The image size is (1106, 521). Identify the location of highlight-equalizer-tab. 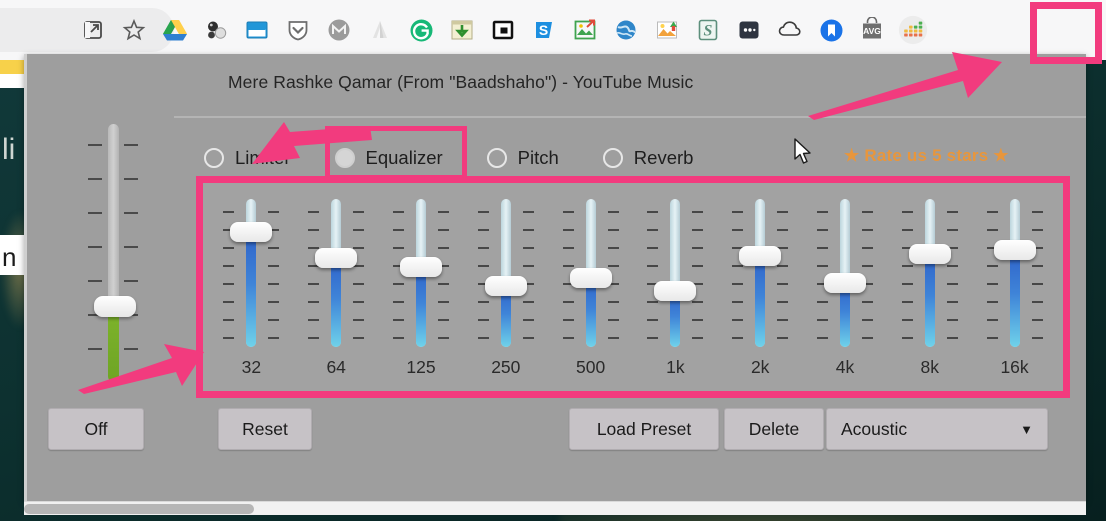
(396, 153).